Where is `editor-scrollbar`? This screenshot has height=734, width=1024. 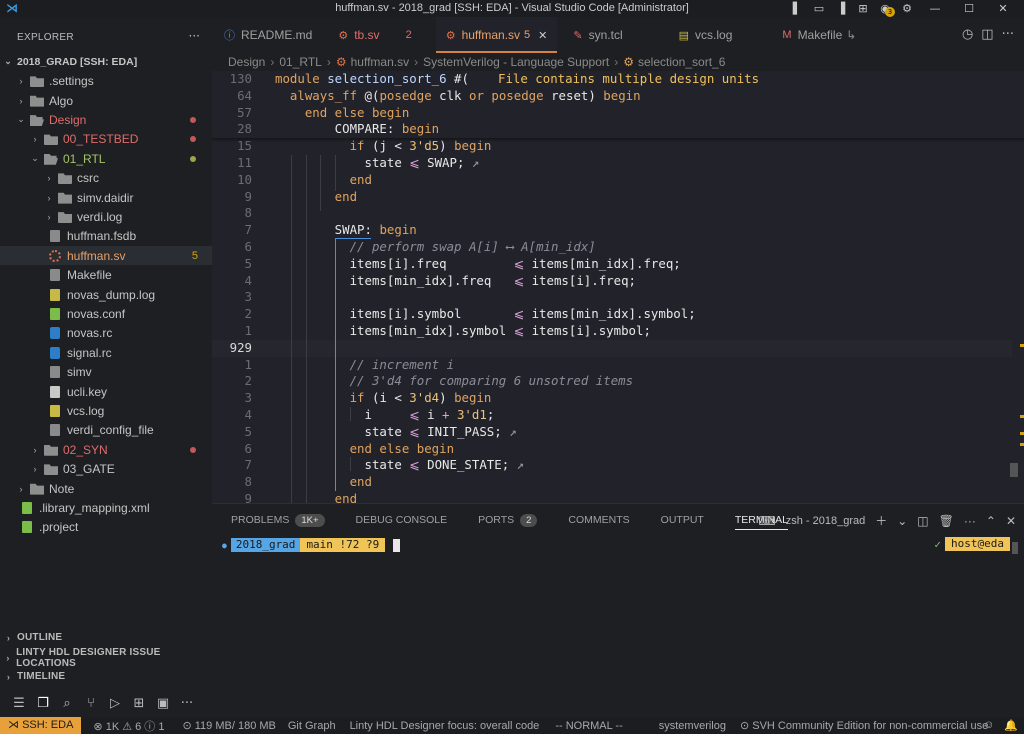
editor-scrollbar is located at coordinates (1014, 470).